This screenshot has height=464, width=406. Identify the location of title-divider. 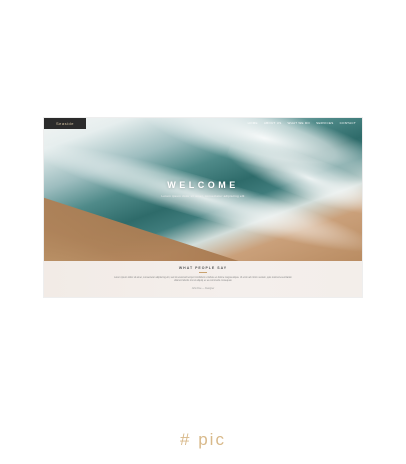
(203, 272).